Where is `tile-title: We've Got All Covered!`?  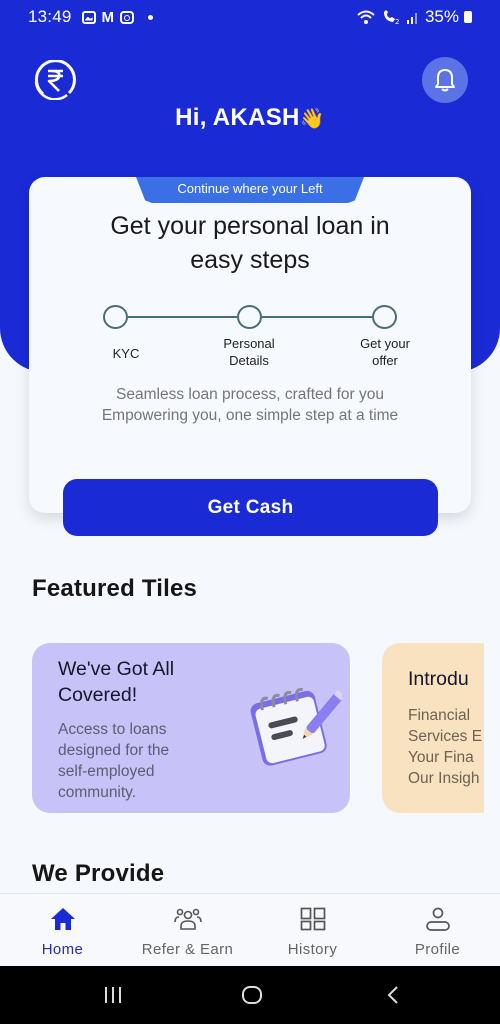
tile-title: We've Got All Covered! is located at coordinates (116, 682).